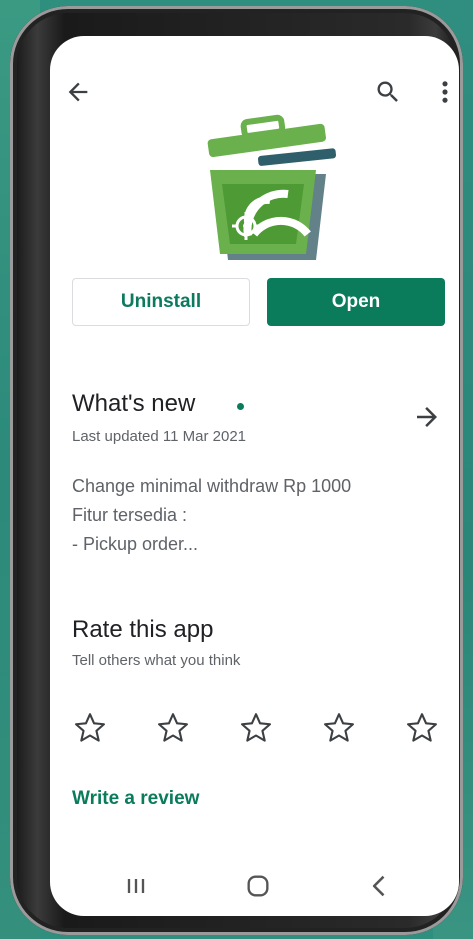  Describe the element at coordinates (356, 302) in the screenshot. I see `open-button: Open` at that location.